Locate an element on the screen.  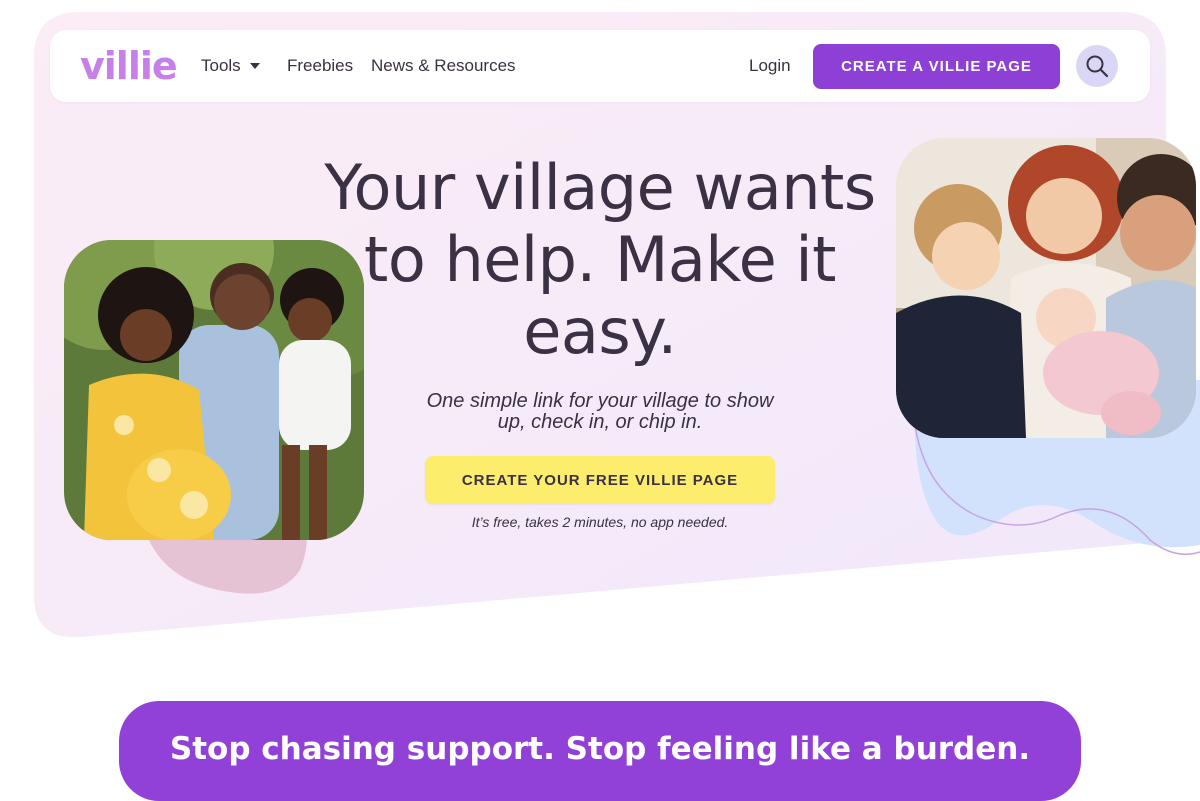
family-photo-right is located at coordinates (1046, 288).